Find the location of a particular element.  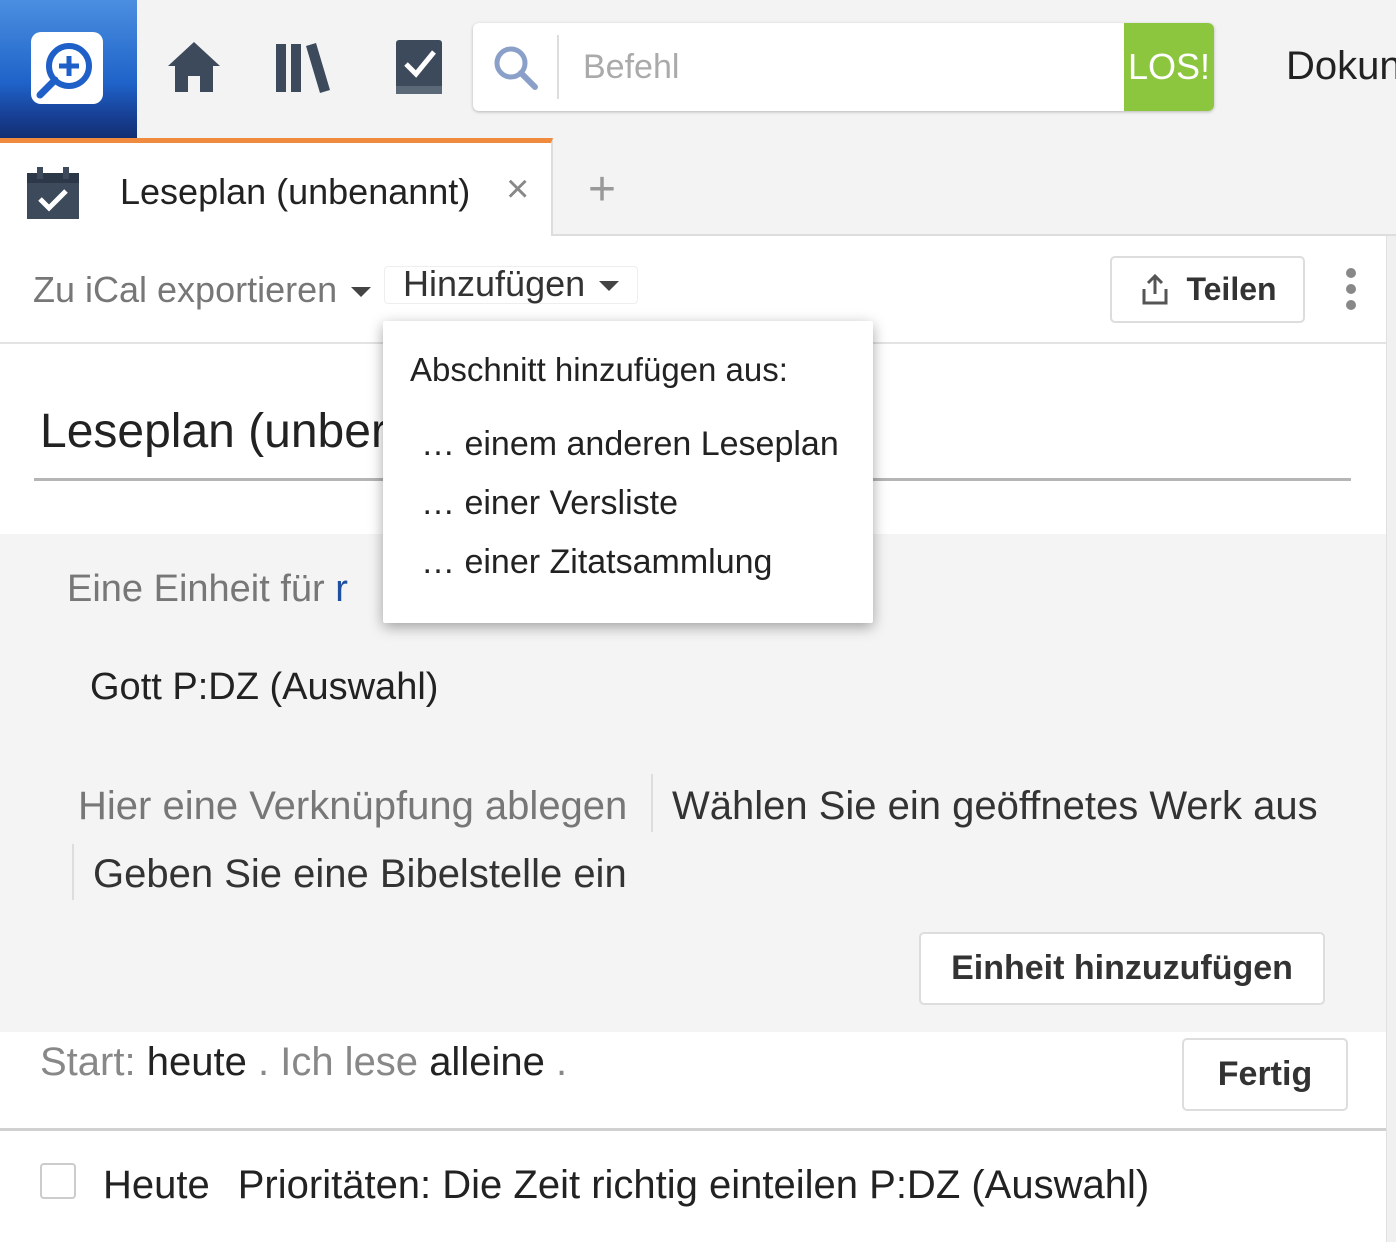

share-icon is located at coordinates (1155, 288).